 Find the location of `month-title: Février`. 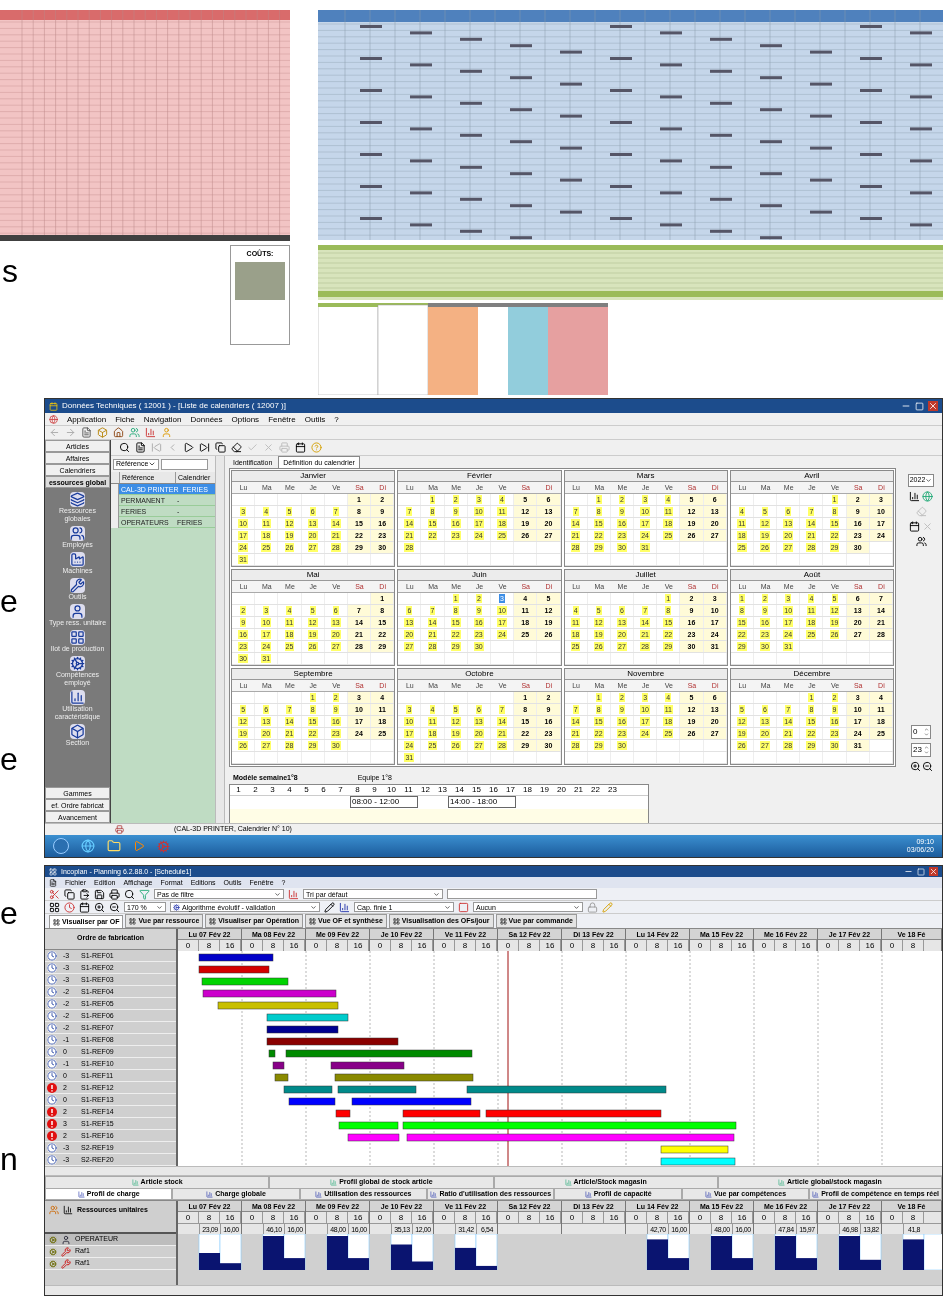

month-title: Février is located at coordinates (479, 476).